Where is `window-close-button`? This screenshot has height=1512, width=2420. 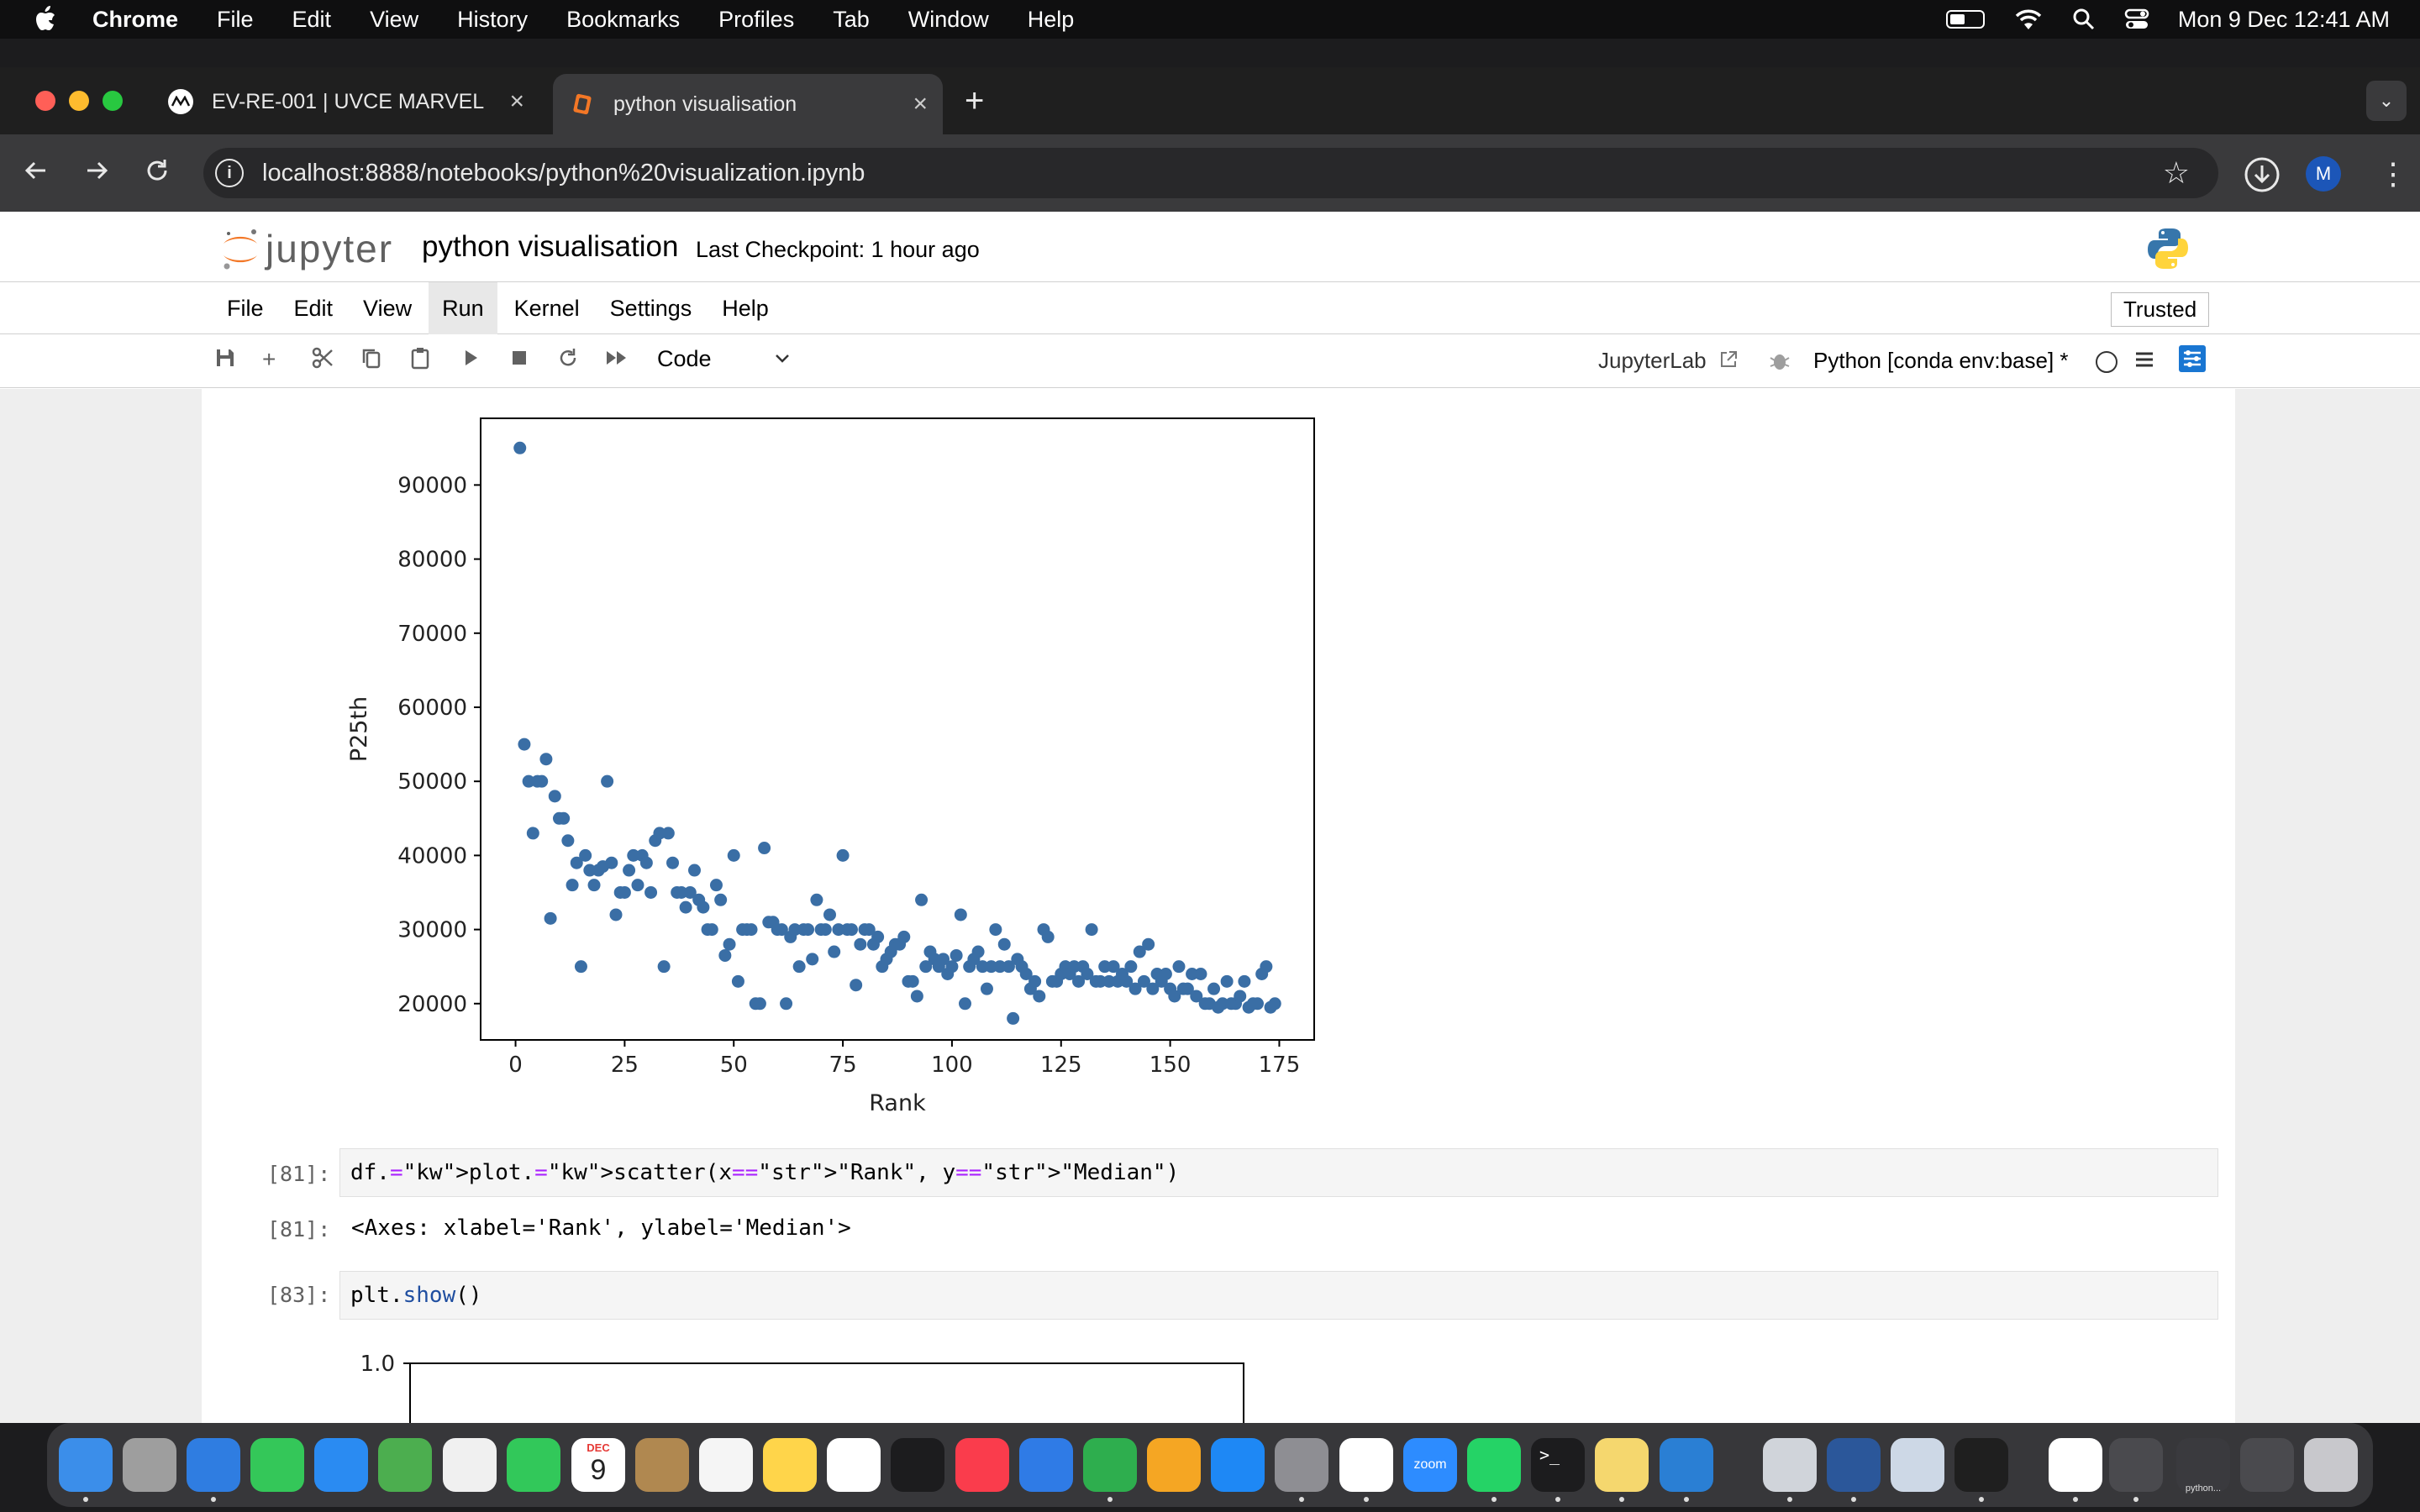
window-close-button is located at coordinates (45, 101).